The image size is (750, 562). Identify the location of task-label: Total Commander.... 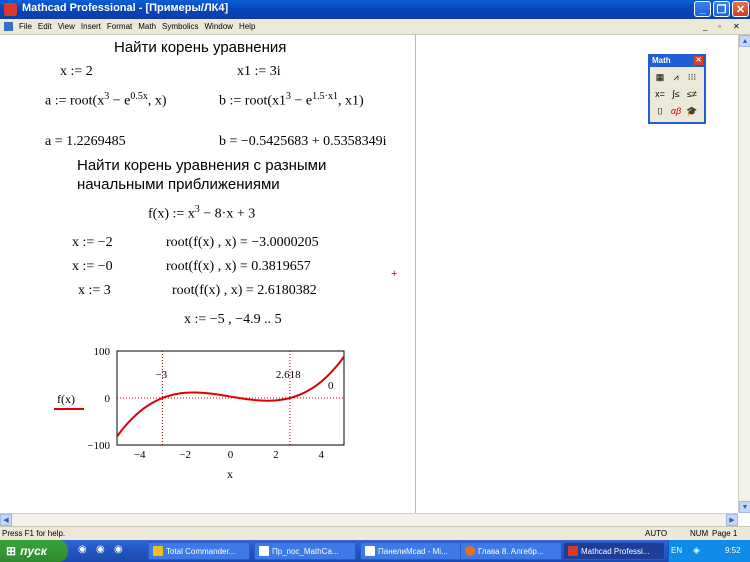
(201, 551).